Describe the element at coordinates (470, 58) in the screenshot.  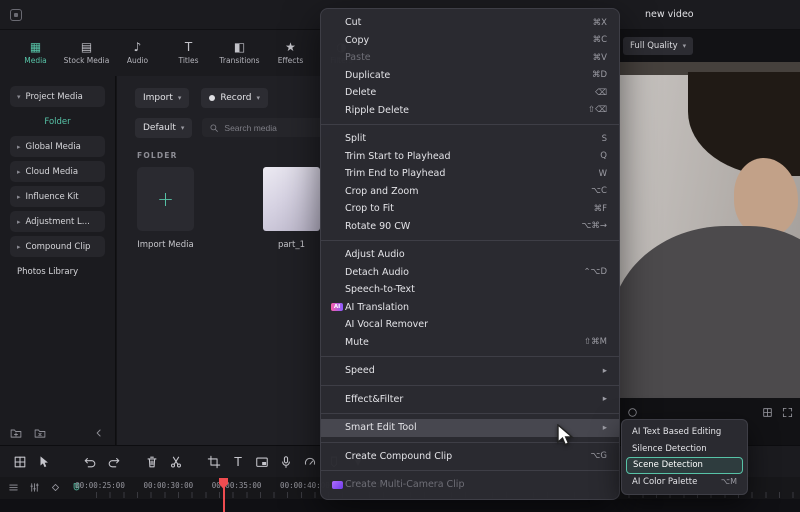
I see `menu-item-paste: Paste ⌘V` at that location.